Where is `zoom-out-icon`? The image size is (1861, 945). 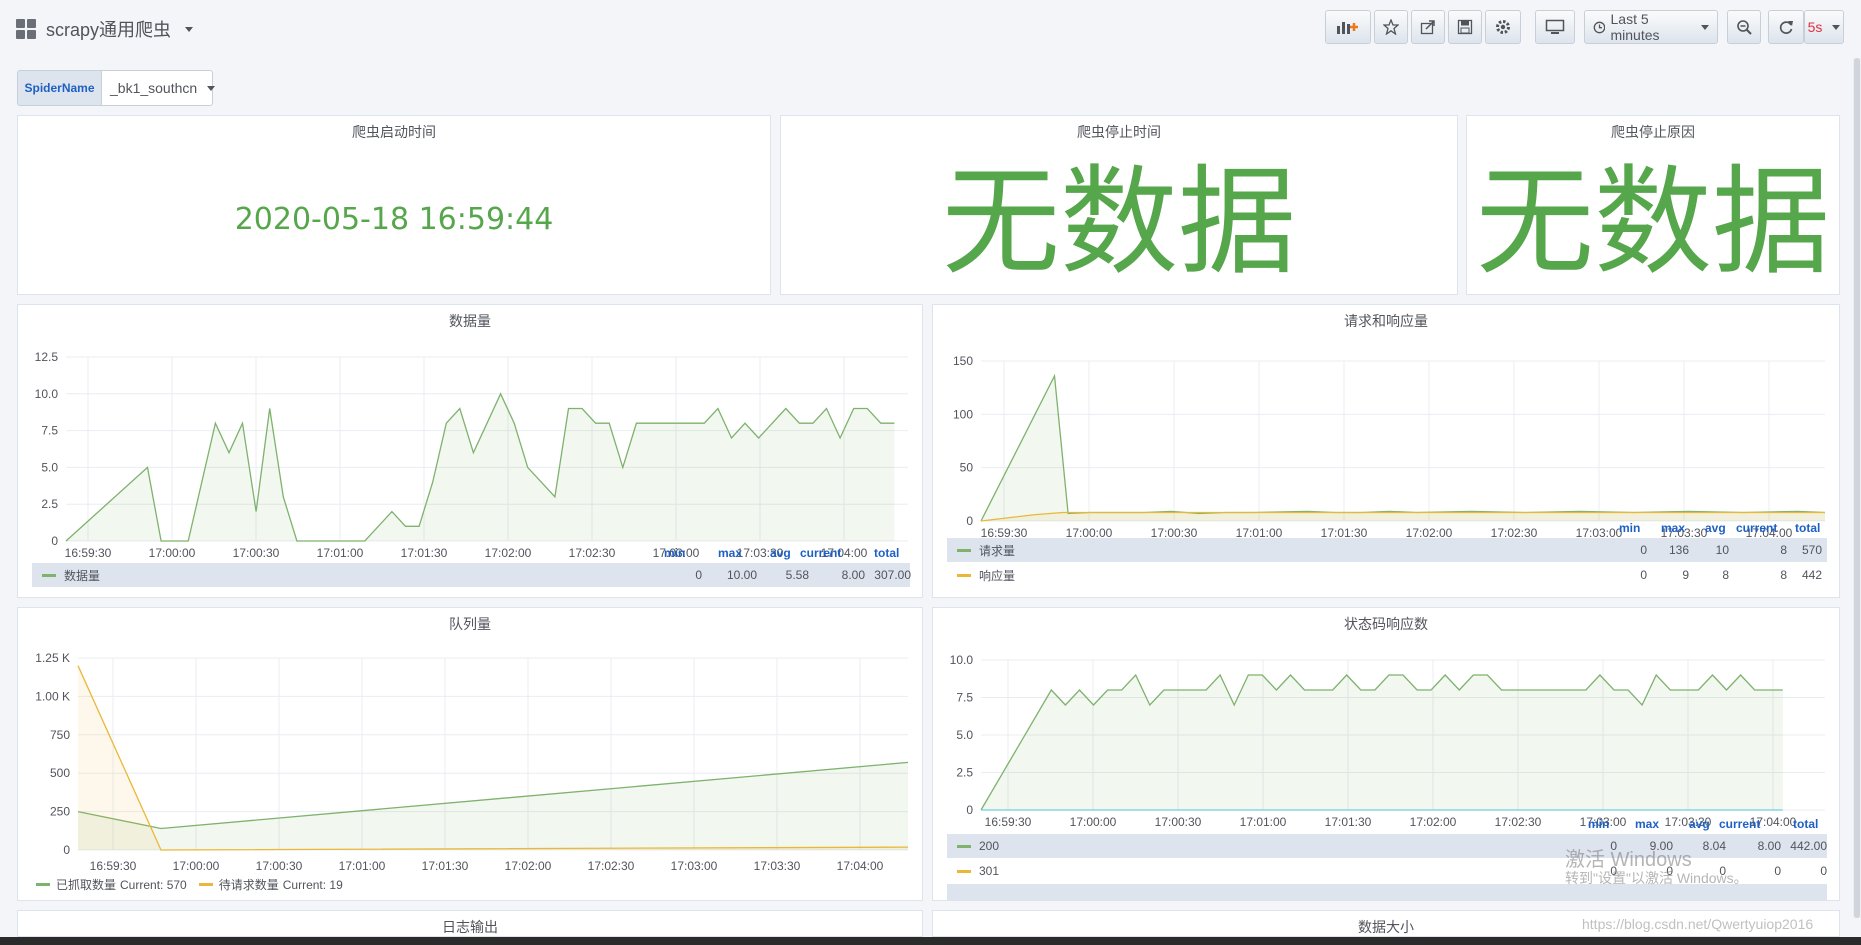 zoom-out-icon is located at coordinates (1744, 27).